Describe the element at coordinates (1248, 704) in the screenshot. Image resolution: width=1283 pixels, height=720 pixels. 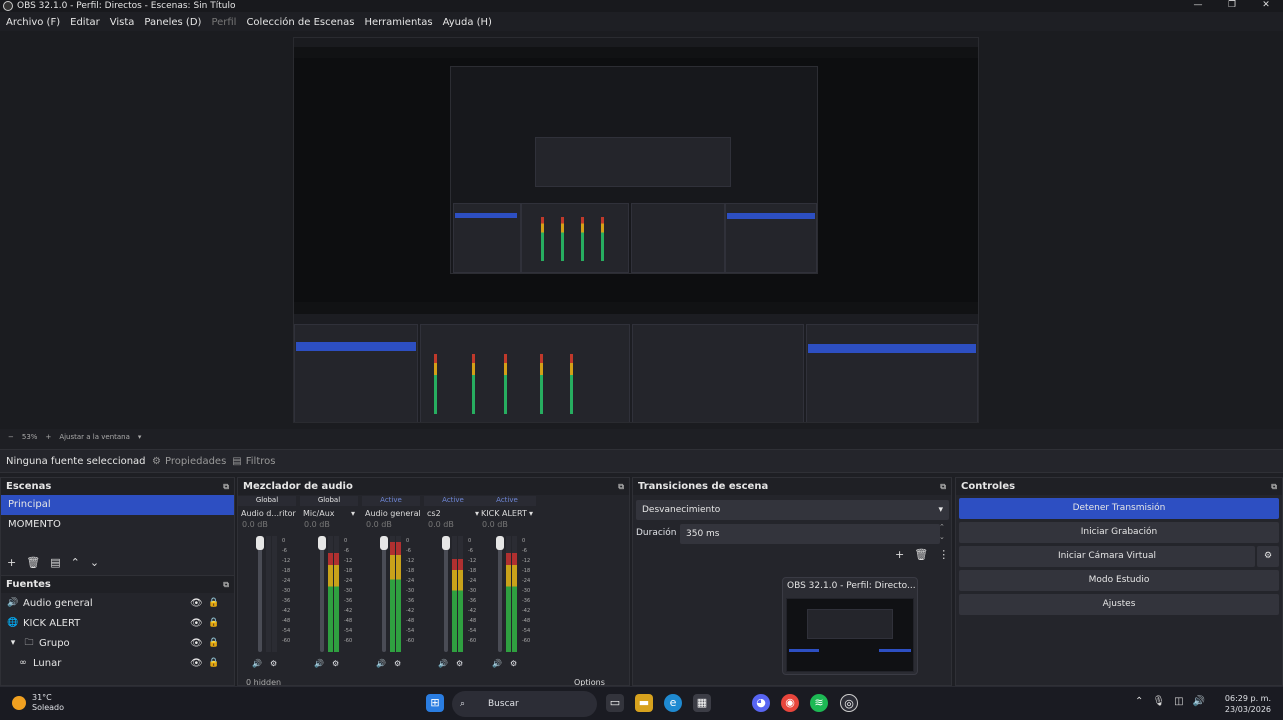
I see `system-clock: 06:29 p. m. 23/03/2026` at that location.